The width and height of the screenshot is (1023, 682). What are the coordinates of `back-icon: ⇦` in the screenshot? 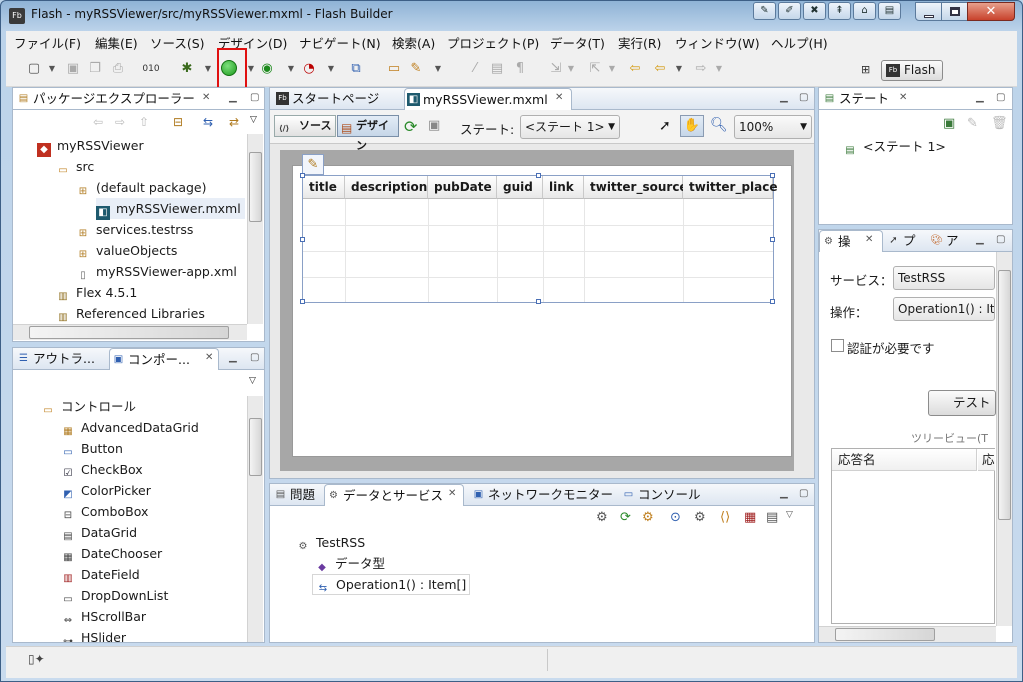 It's located at (660, 69).